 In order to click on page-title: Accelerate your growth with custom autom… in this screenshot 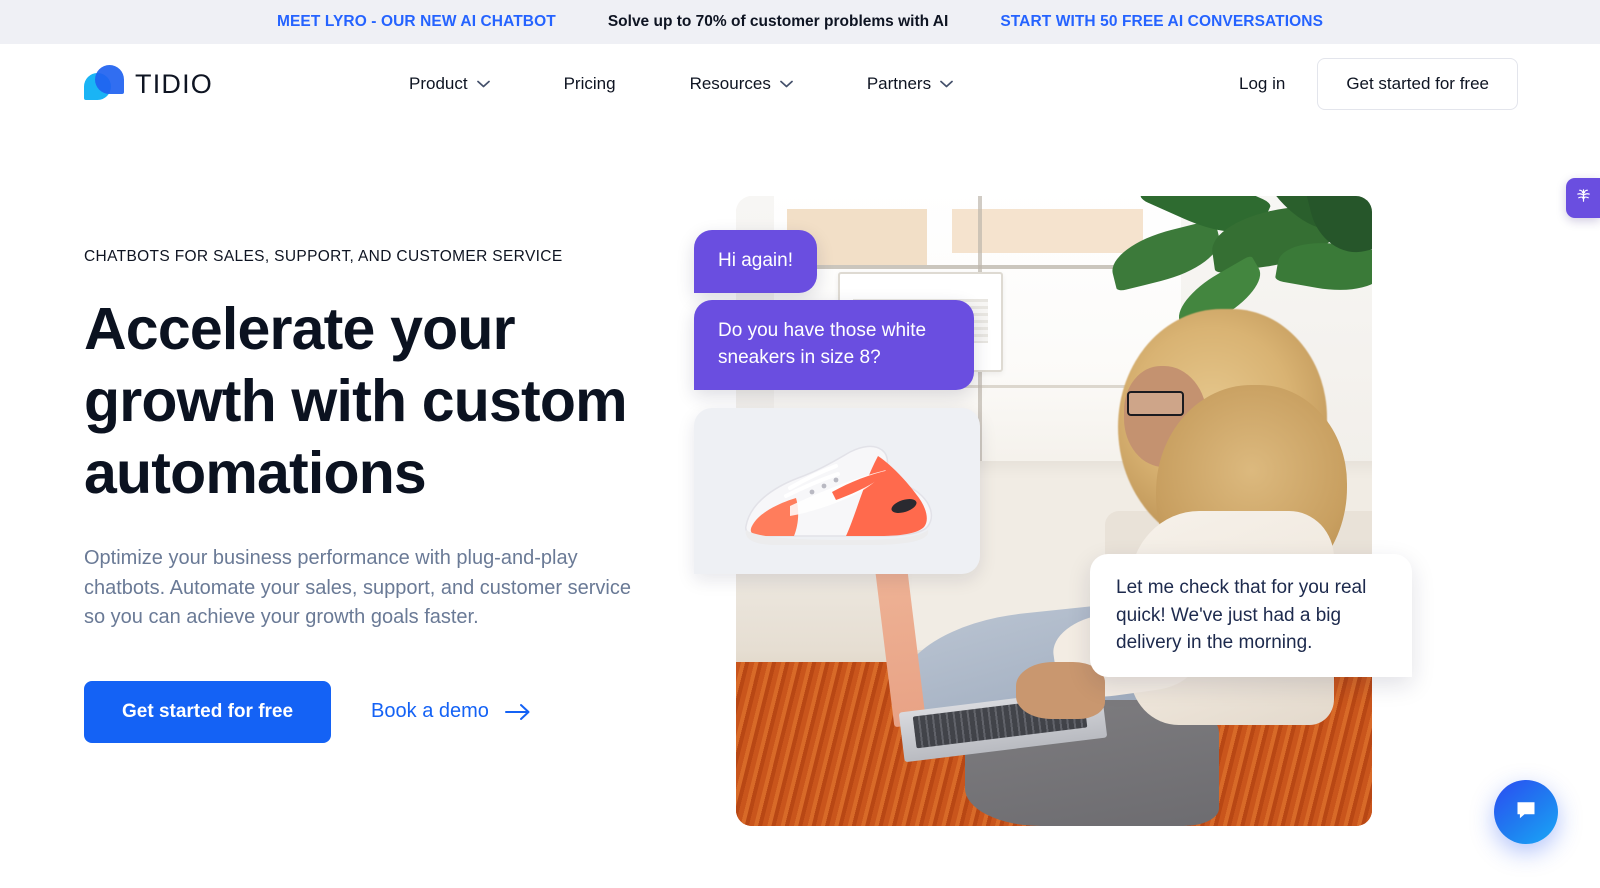, I will do `click(356, 401)`.